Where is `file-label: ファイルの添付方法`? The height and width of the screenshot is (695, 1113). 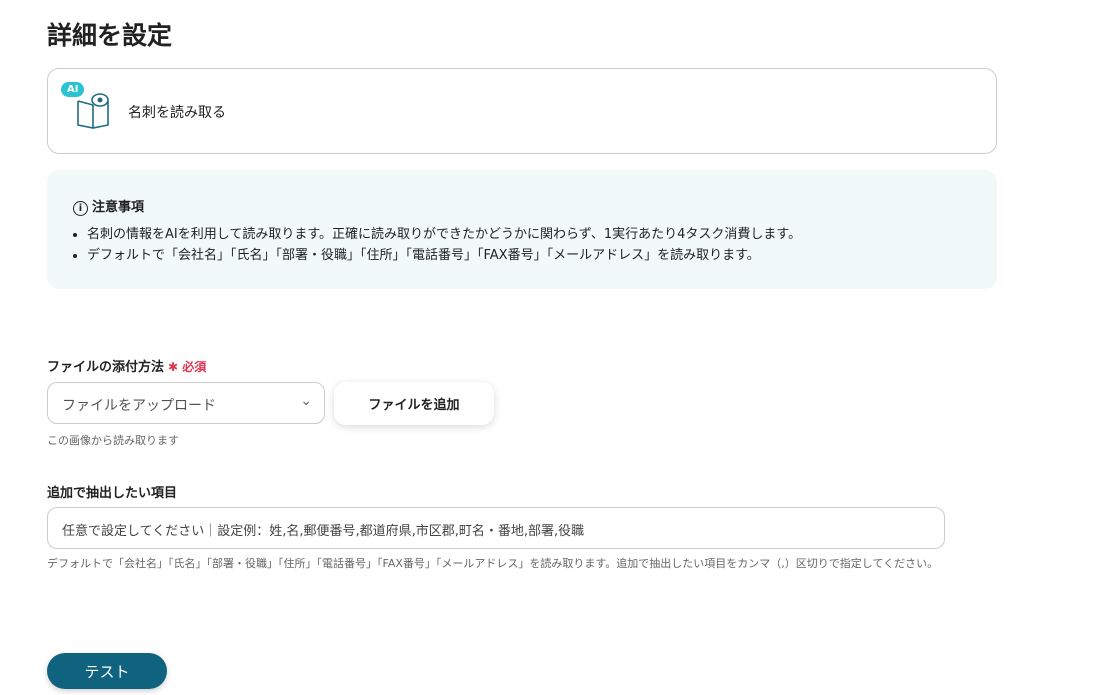 file-label: ファイルの添付方法 is located at coordinates (106, 367).